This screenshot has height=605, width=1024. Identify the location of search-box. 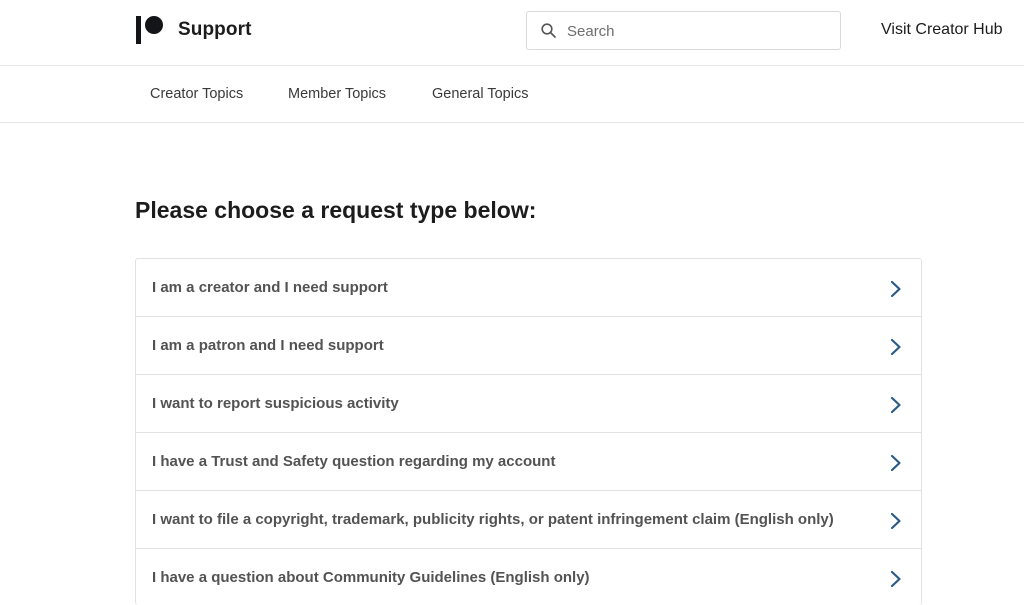
(683, 31).